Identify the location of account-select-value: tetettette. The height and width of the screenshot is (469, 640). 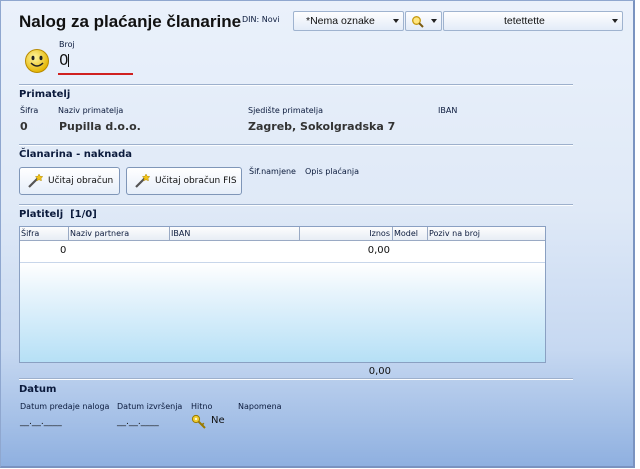
(524, 21).